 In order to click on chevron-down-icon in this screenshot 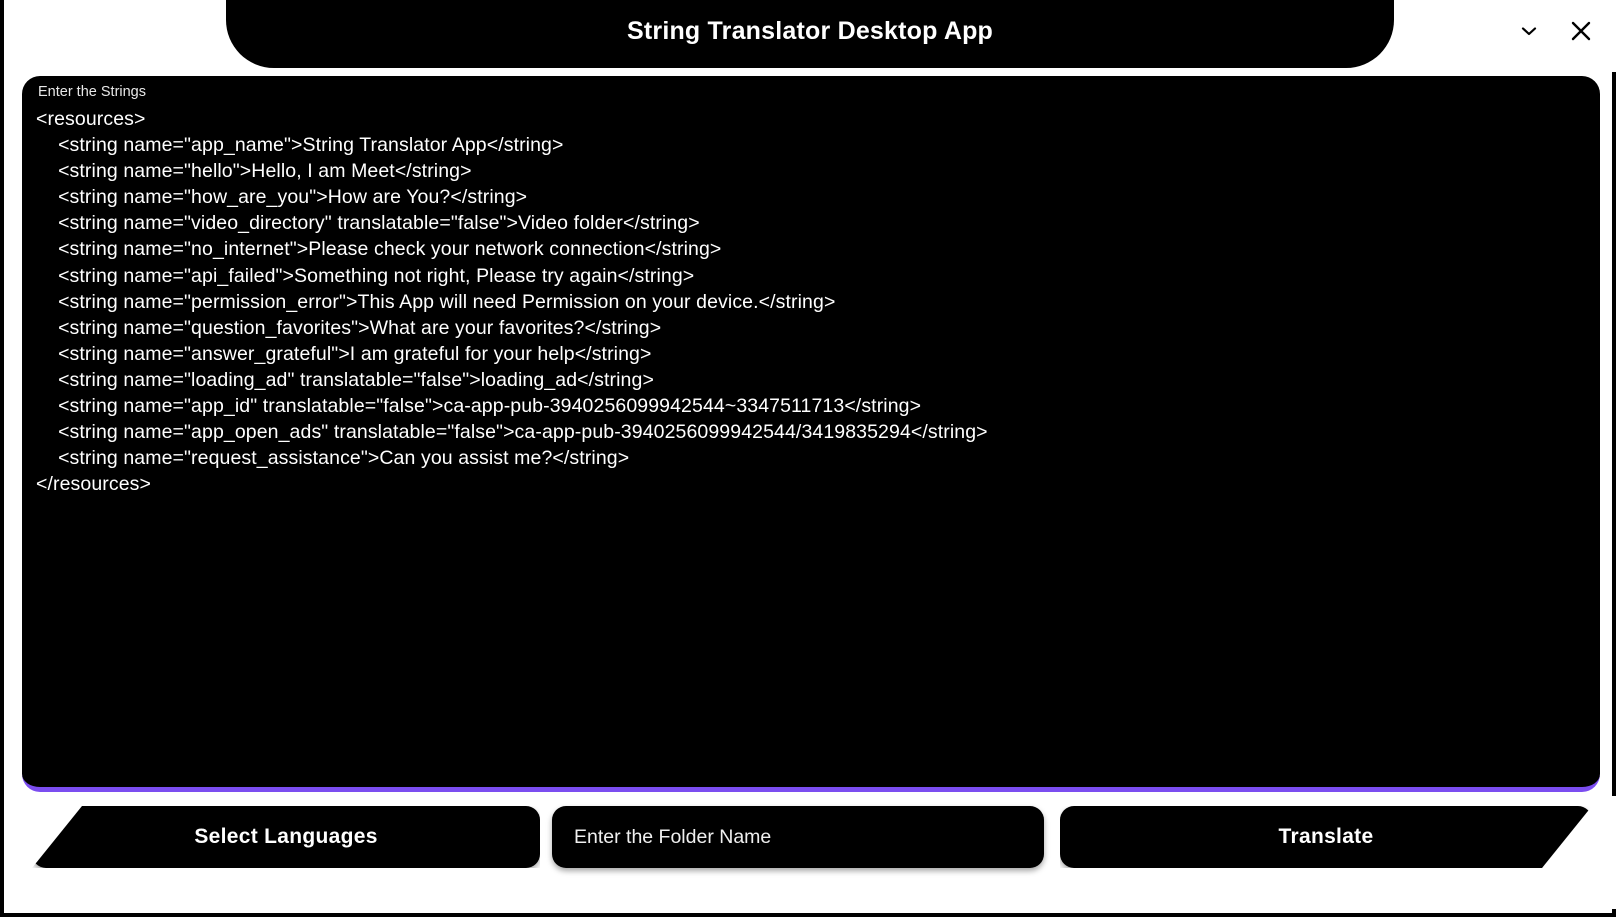, I will do `click(1529, 31)`.